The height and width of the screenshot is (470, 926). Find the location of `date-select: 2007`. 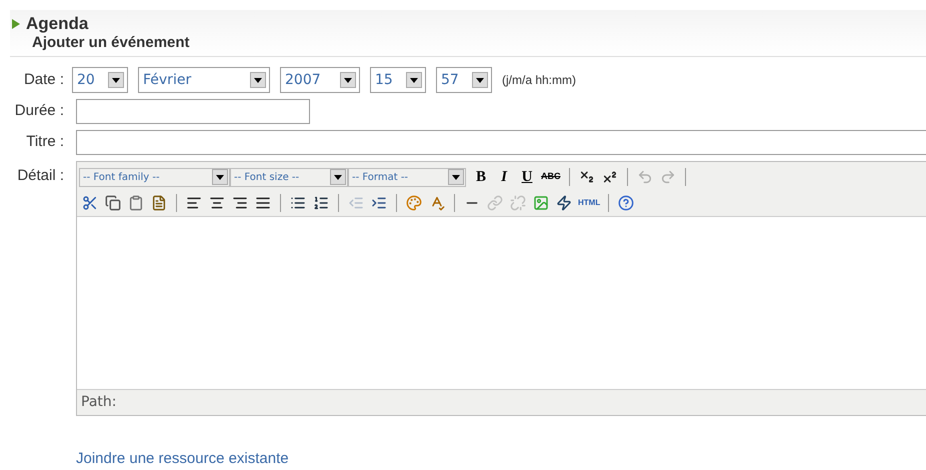

date-select: 2007 is located at coordinates (320, 80).